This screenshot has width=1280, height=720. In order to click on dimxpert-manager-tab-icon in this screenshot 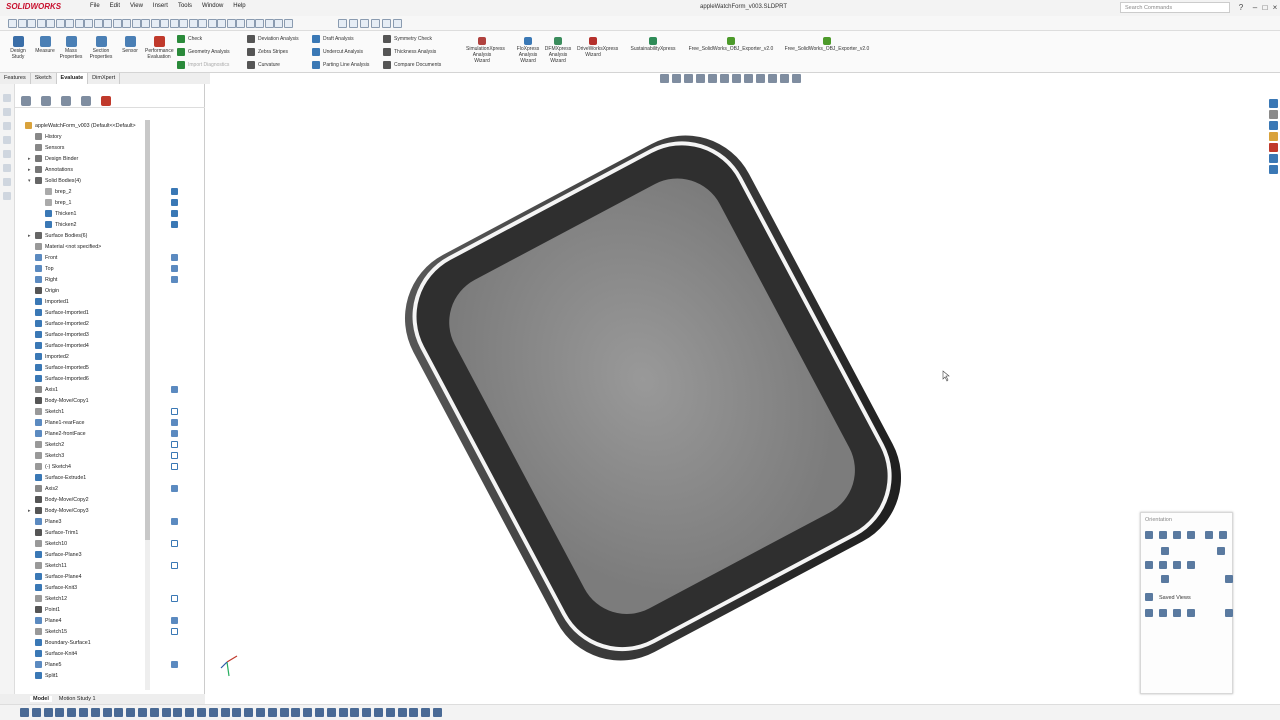, I will do `click(86, 101)`.